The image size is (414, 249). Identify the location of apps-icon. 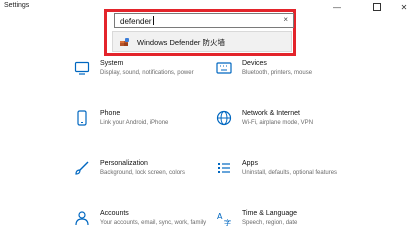
(224, 168).